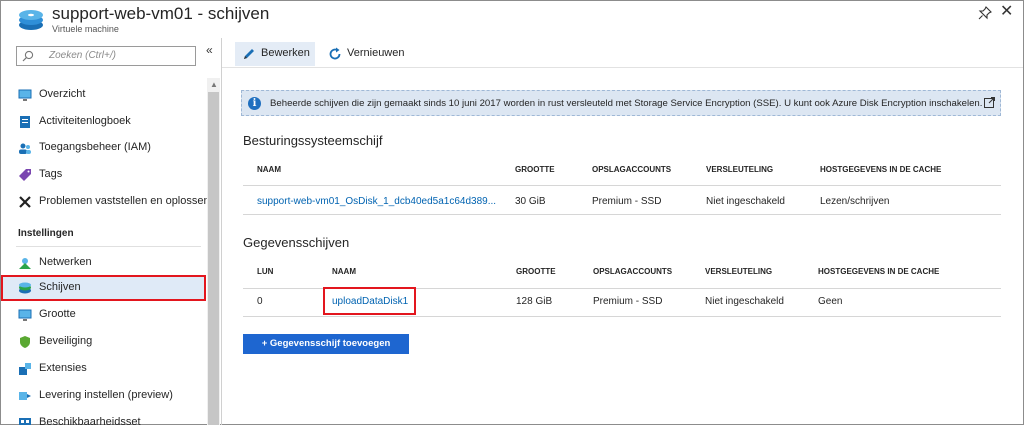 This screenshot has width=1024, height=425. Describe the element at coordinates (214, 84) in the screenshot. I see `scroll-up-arrow-icon: ▲` at that location.